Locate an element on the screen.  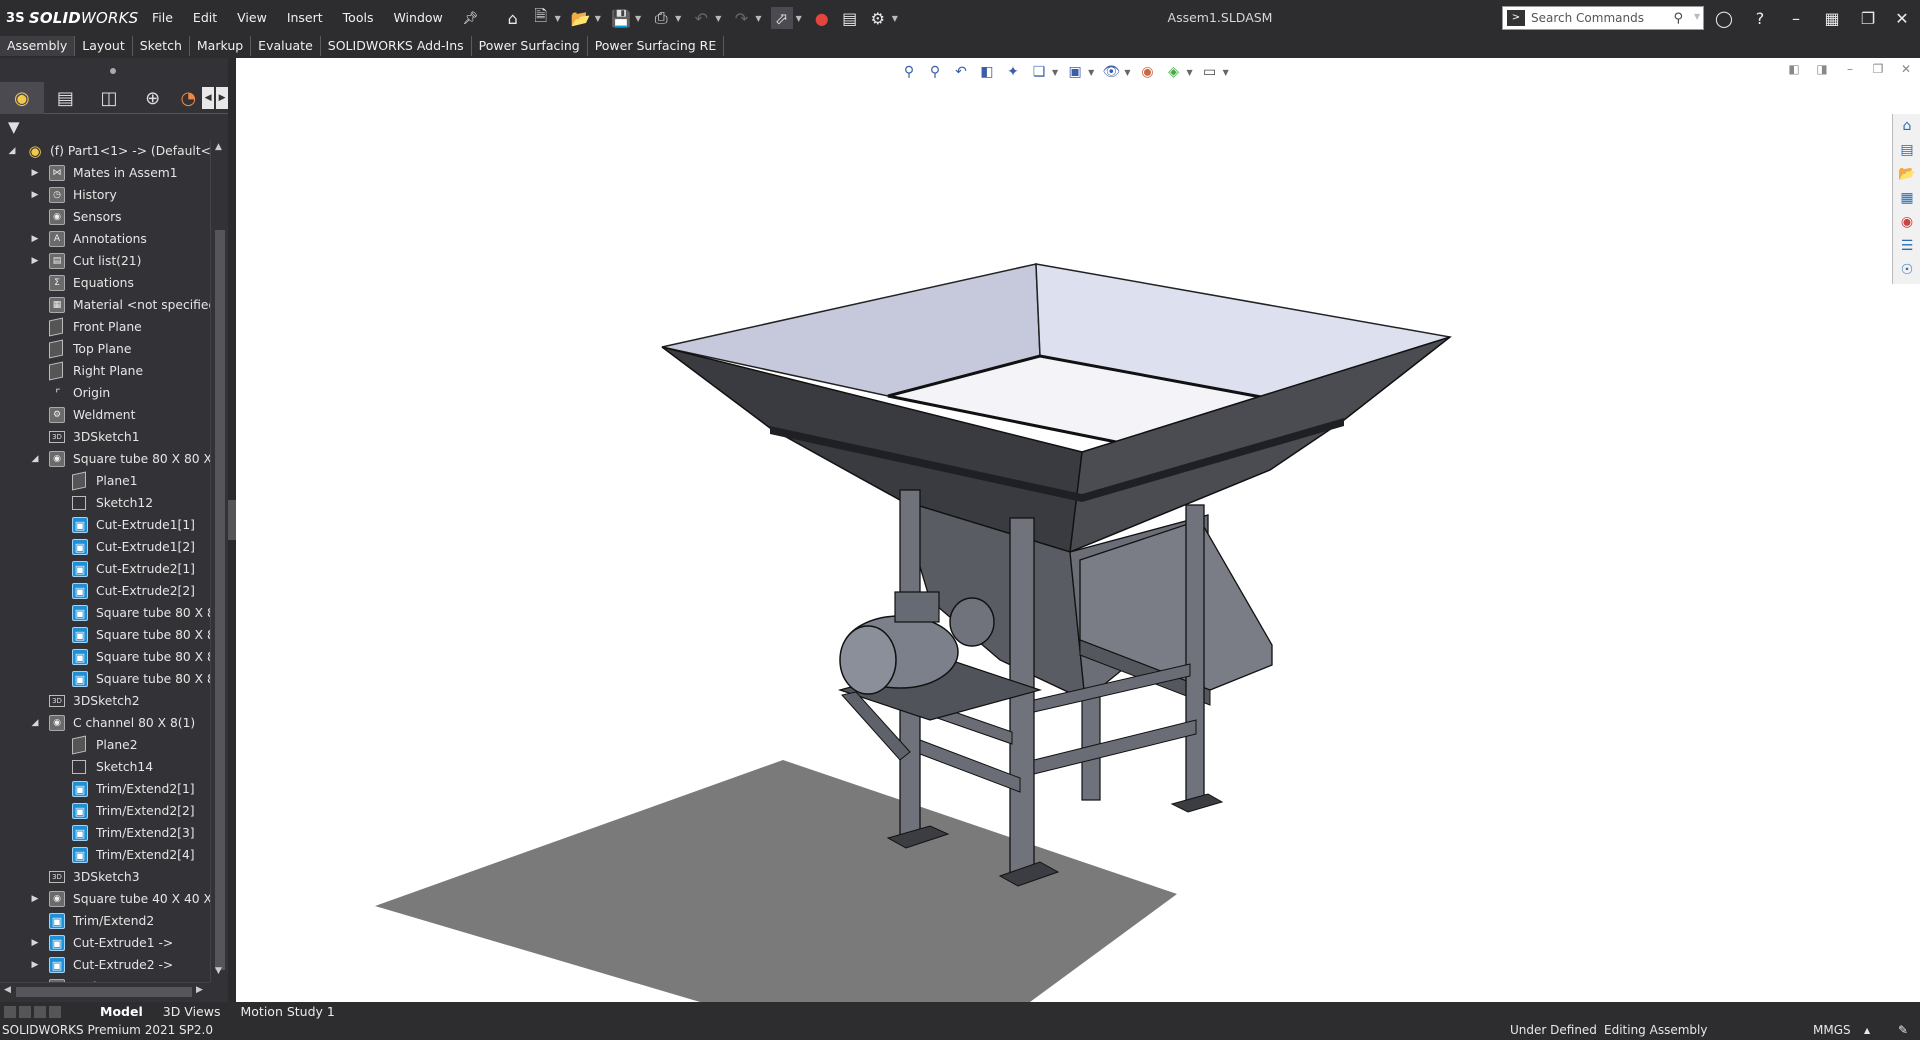
status-units-dropdown-icon: ▲ is located at coordinates (1867, 1030).